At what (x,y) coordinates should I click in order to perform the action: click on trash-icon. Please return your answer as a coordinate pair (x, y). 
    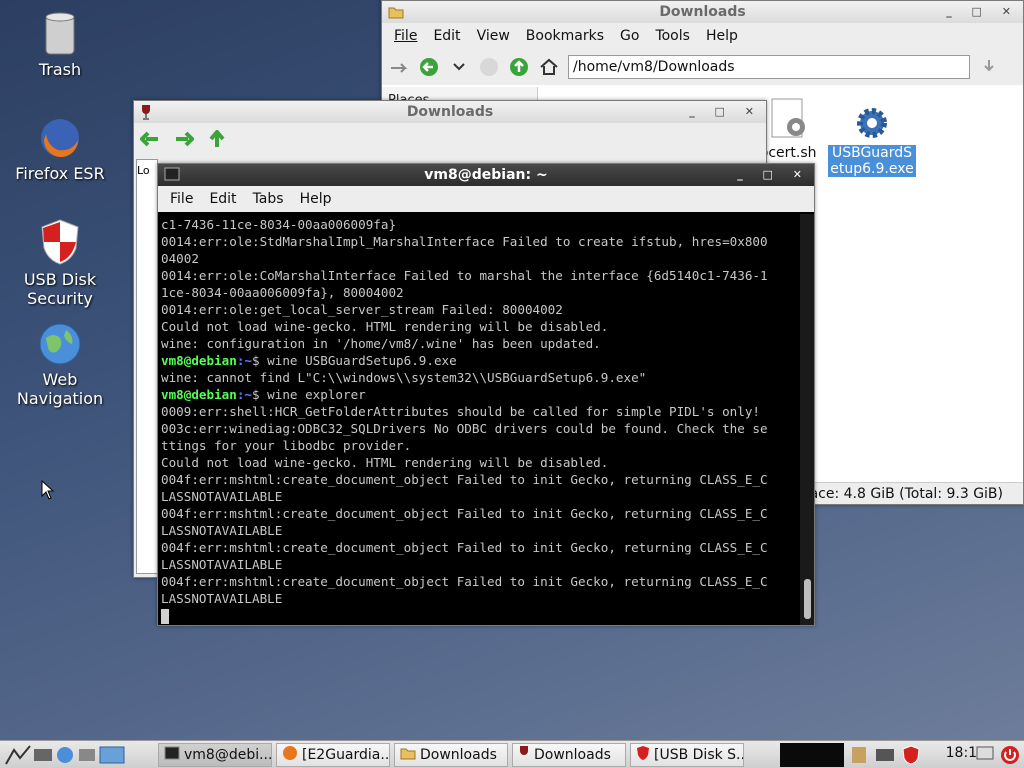
    Looking at the image, I should click on (60, 33).